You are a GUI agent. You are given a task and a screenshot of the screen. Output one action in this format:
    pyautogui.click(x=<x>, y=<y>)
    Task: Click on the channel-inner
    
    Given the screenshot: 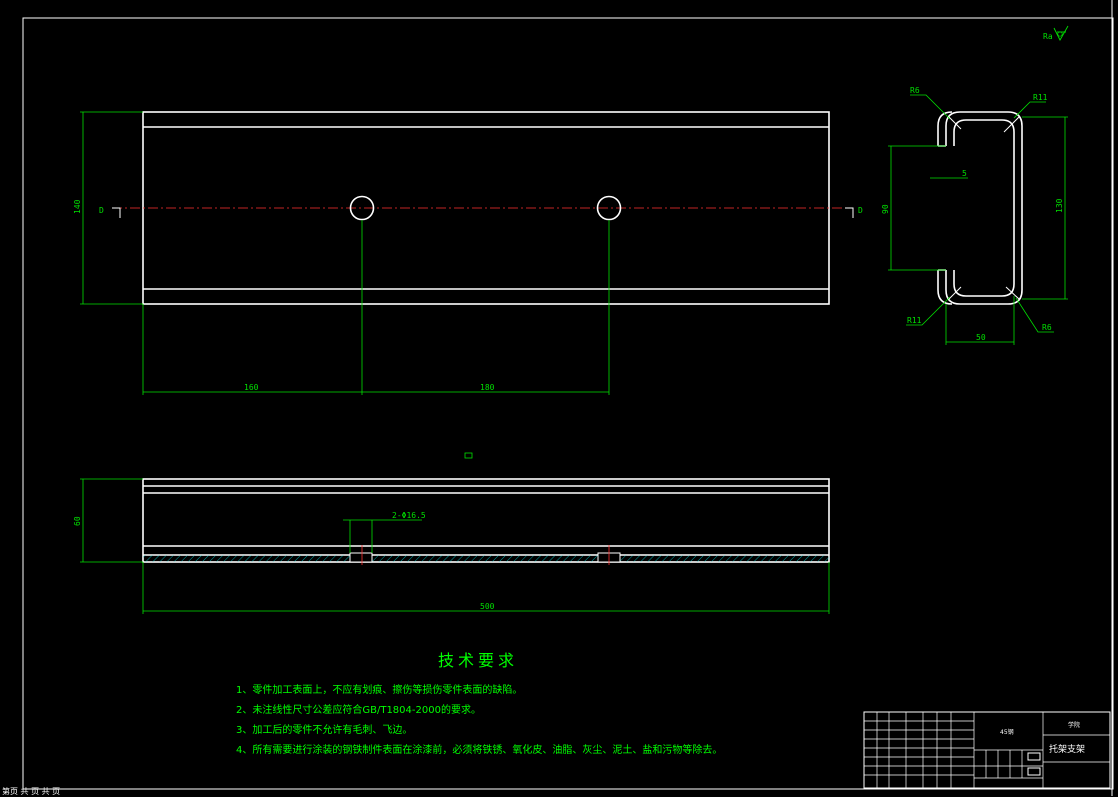 What is the action you would take?
    pyautogui.click(x=984, y=208)
    